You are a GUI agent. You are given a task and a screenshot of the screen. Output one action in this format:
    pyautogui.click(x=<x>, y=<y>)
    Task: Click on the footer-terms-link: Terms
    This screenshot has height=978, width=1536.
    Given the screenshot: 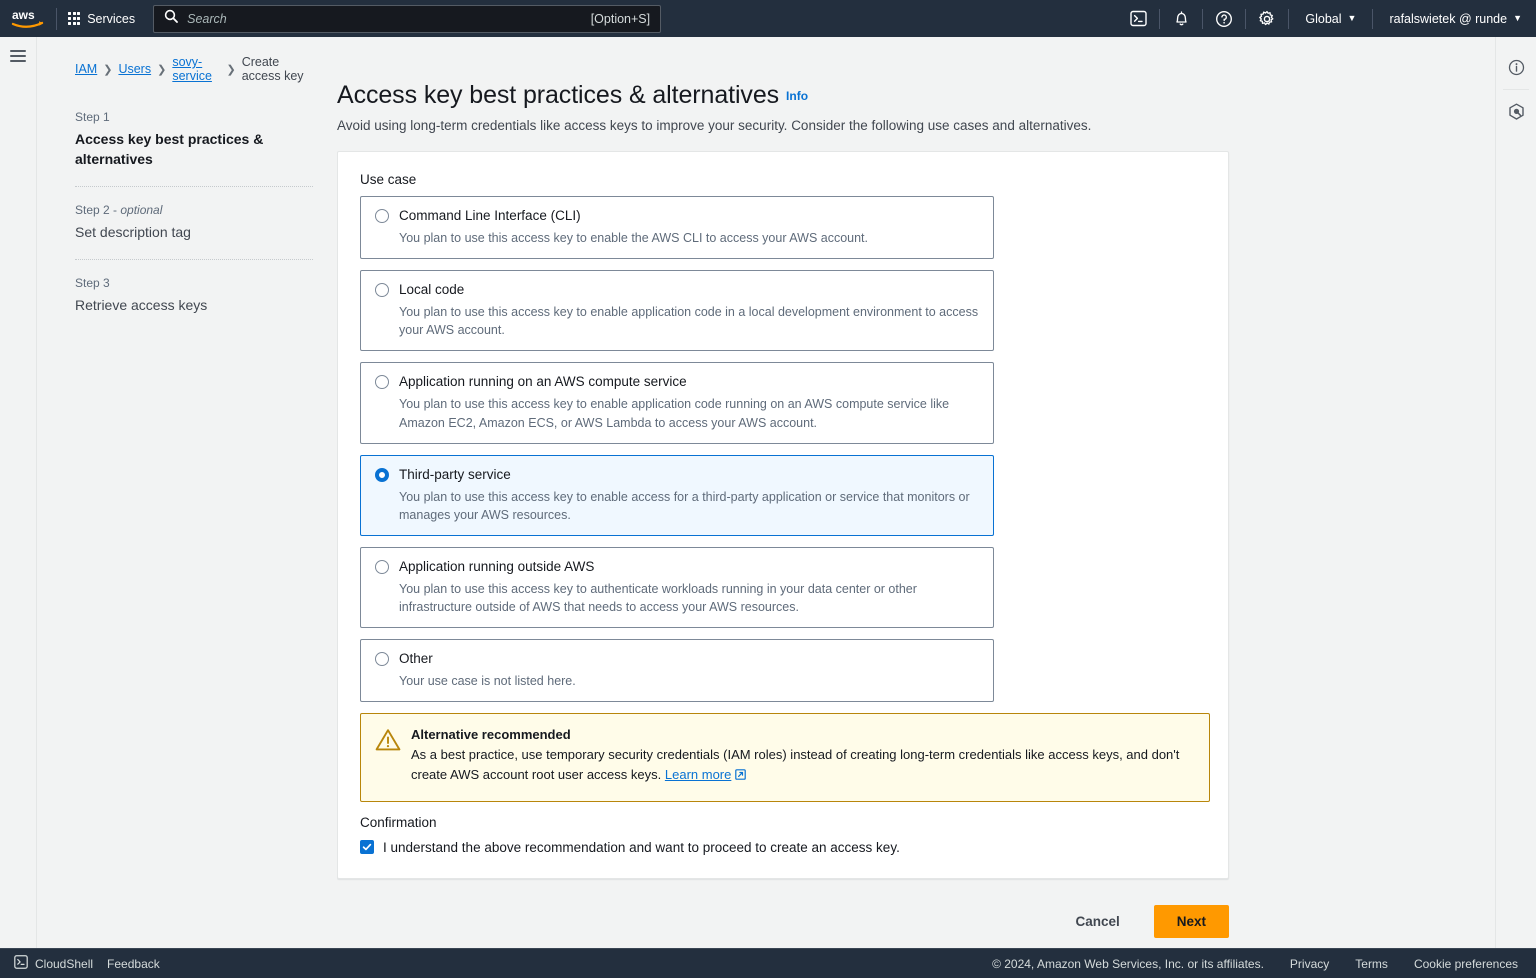 What is the action you would take?
    pyautogui.click(x=1371, y=964)
    